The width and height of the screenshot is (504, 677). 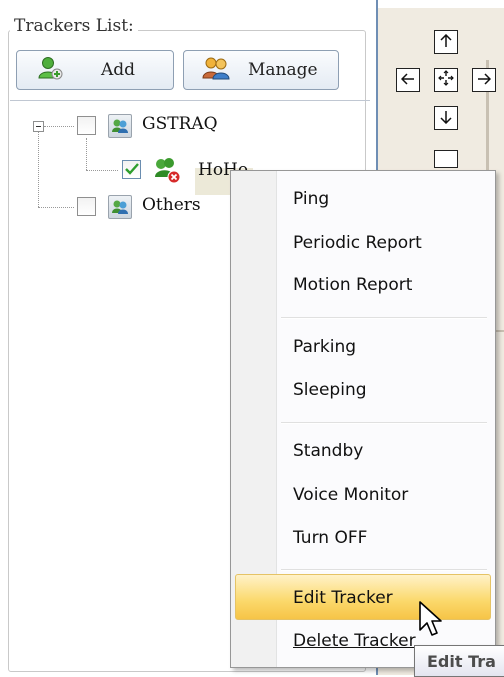 I want to click on gstraq-checkbox, so click(x=86, y=125).